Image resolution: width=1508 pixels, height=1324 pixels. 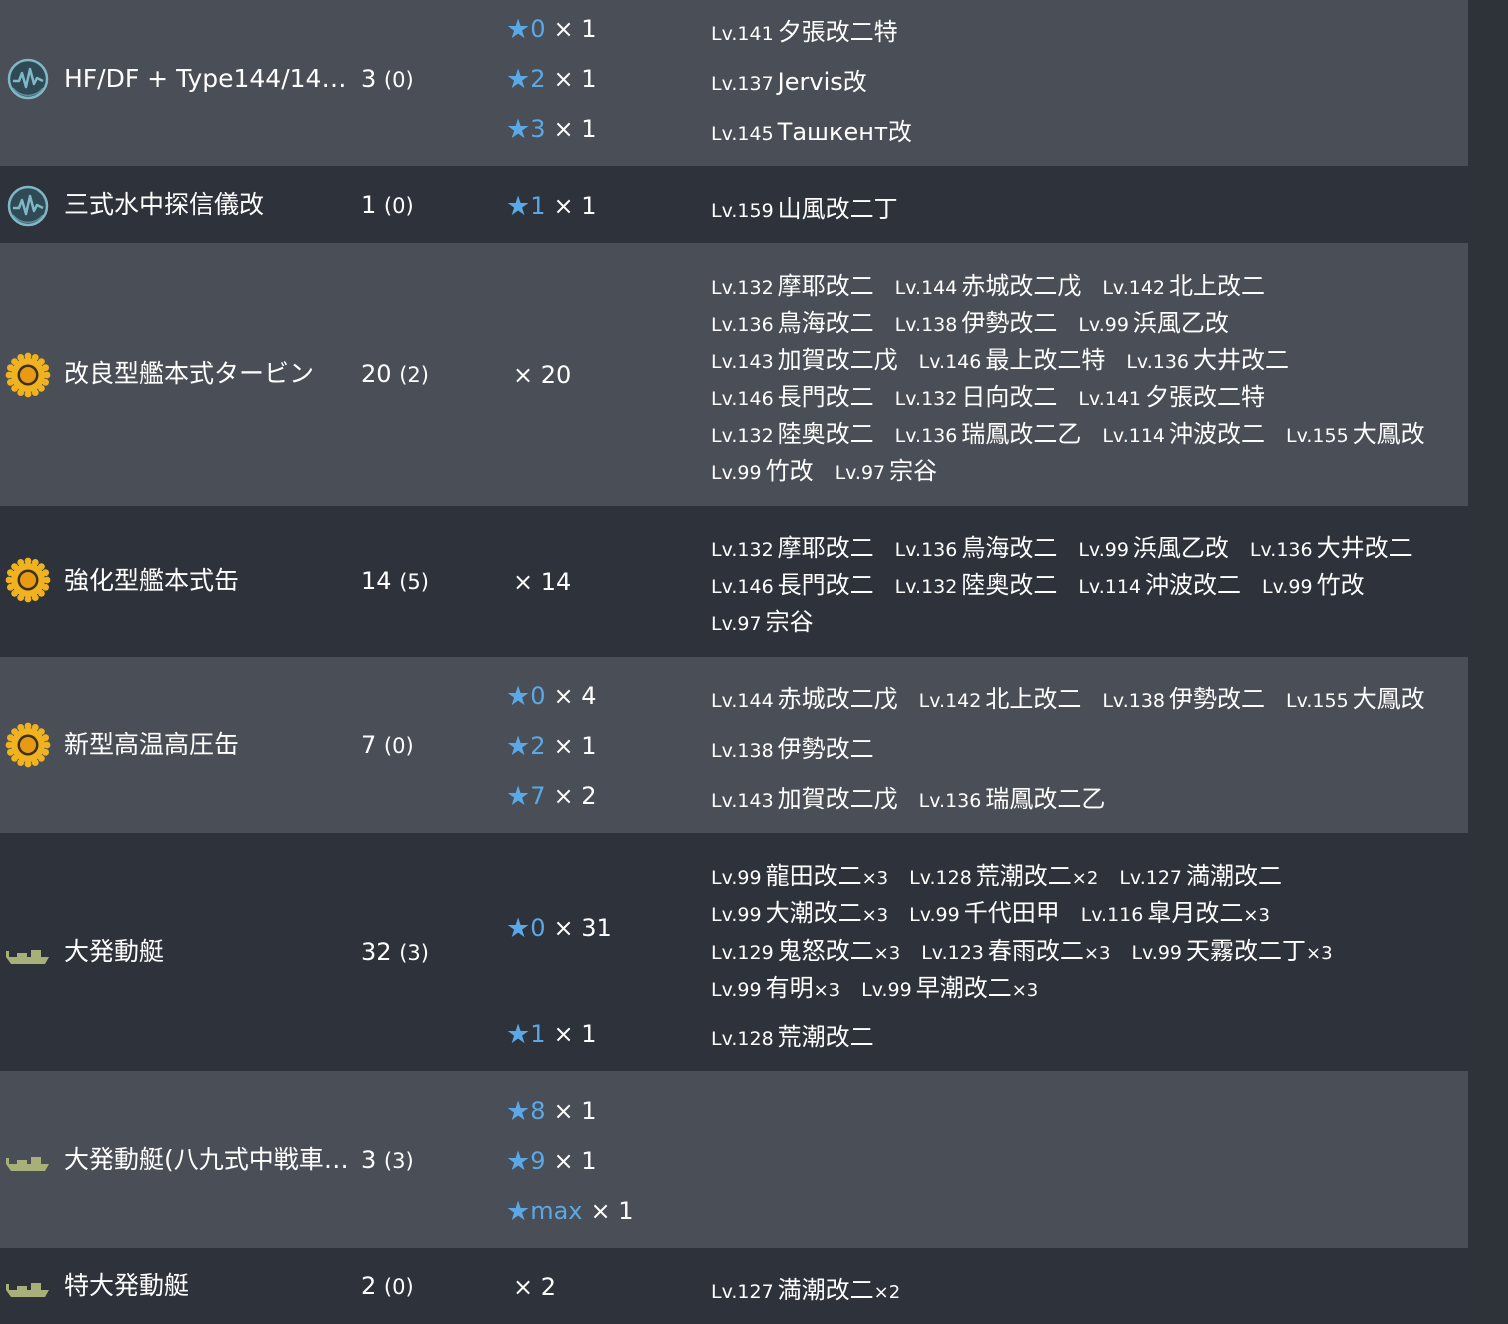 What do you see at coordinates (538, 29) in the screenshot?
I see `improvement-level: 0` at bounding box center [538, 29].